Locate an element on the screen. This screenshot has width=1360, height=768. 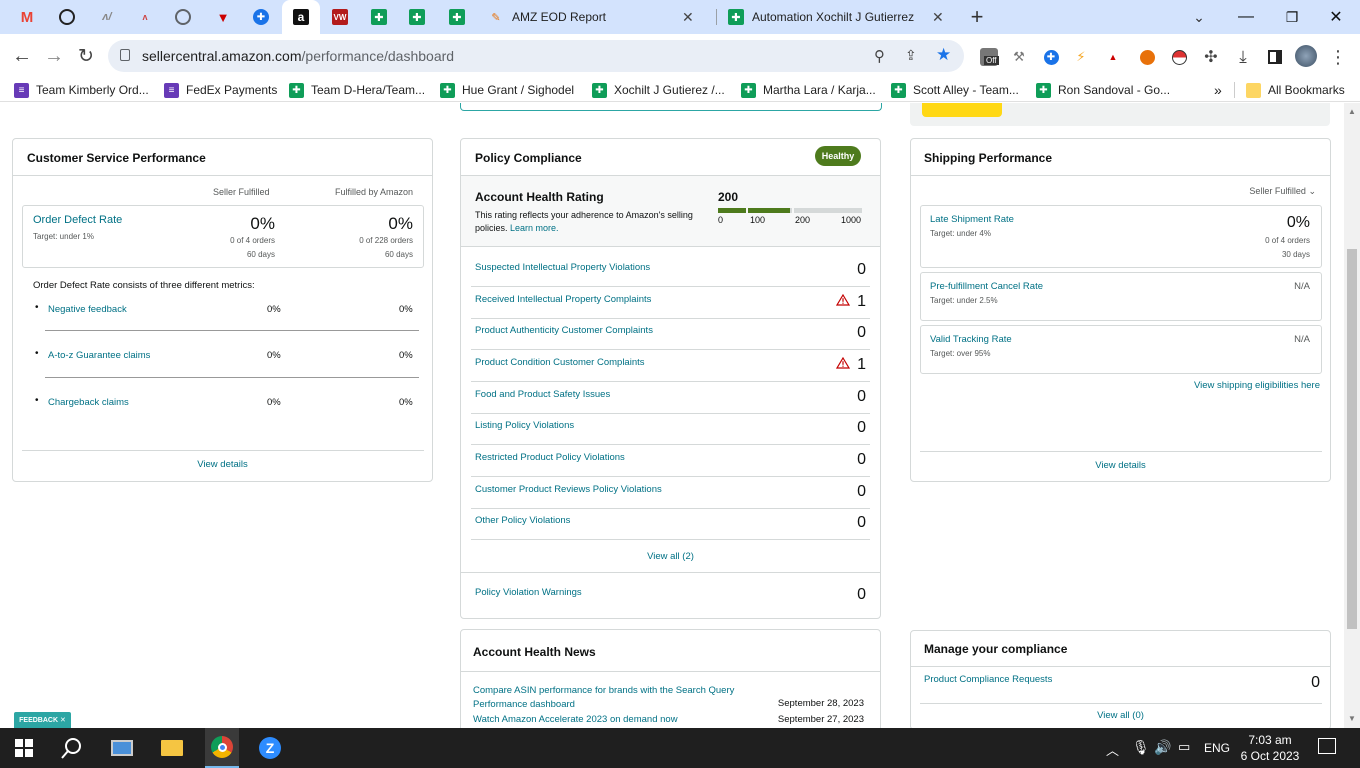
back-button: ← is located at coordinates (22, 56).